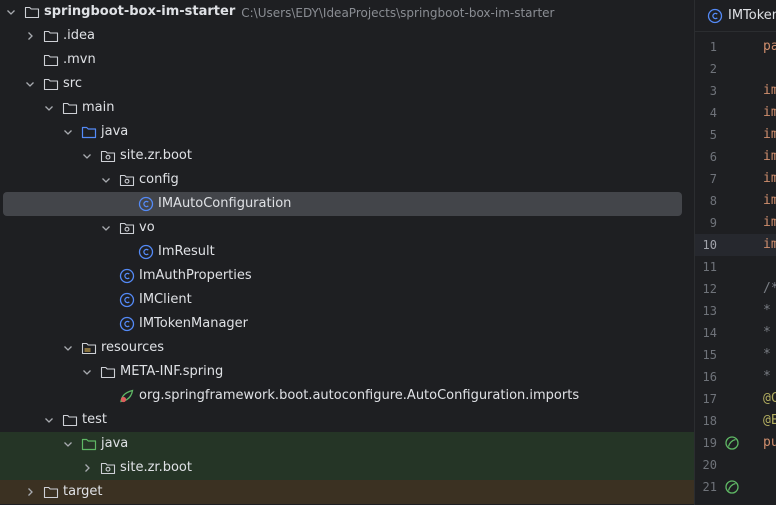 This screenshot has height=505, width=776. I want to click on code-line: 10 im, so click(735, 245).